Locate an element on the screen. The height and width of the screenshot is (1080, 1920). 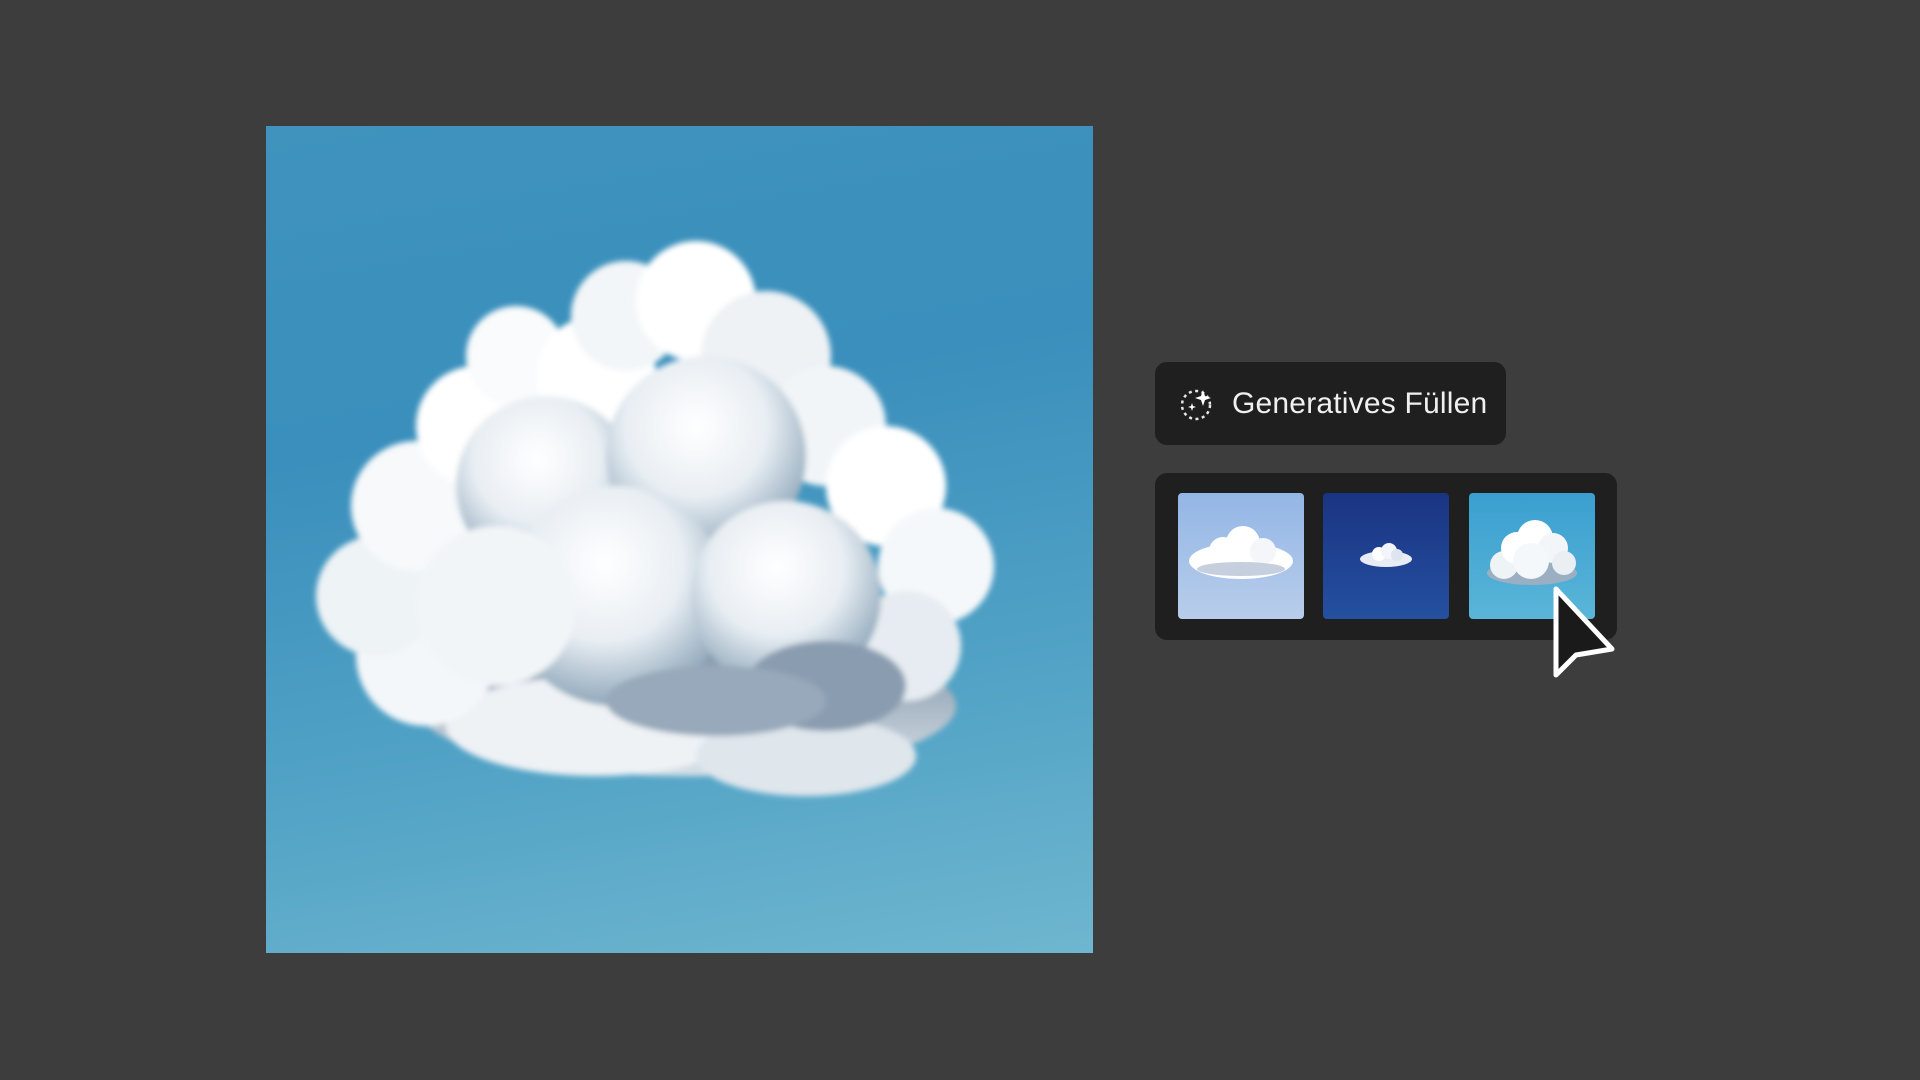
variations-panel is located at coordinates (1386, 556).